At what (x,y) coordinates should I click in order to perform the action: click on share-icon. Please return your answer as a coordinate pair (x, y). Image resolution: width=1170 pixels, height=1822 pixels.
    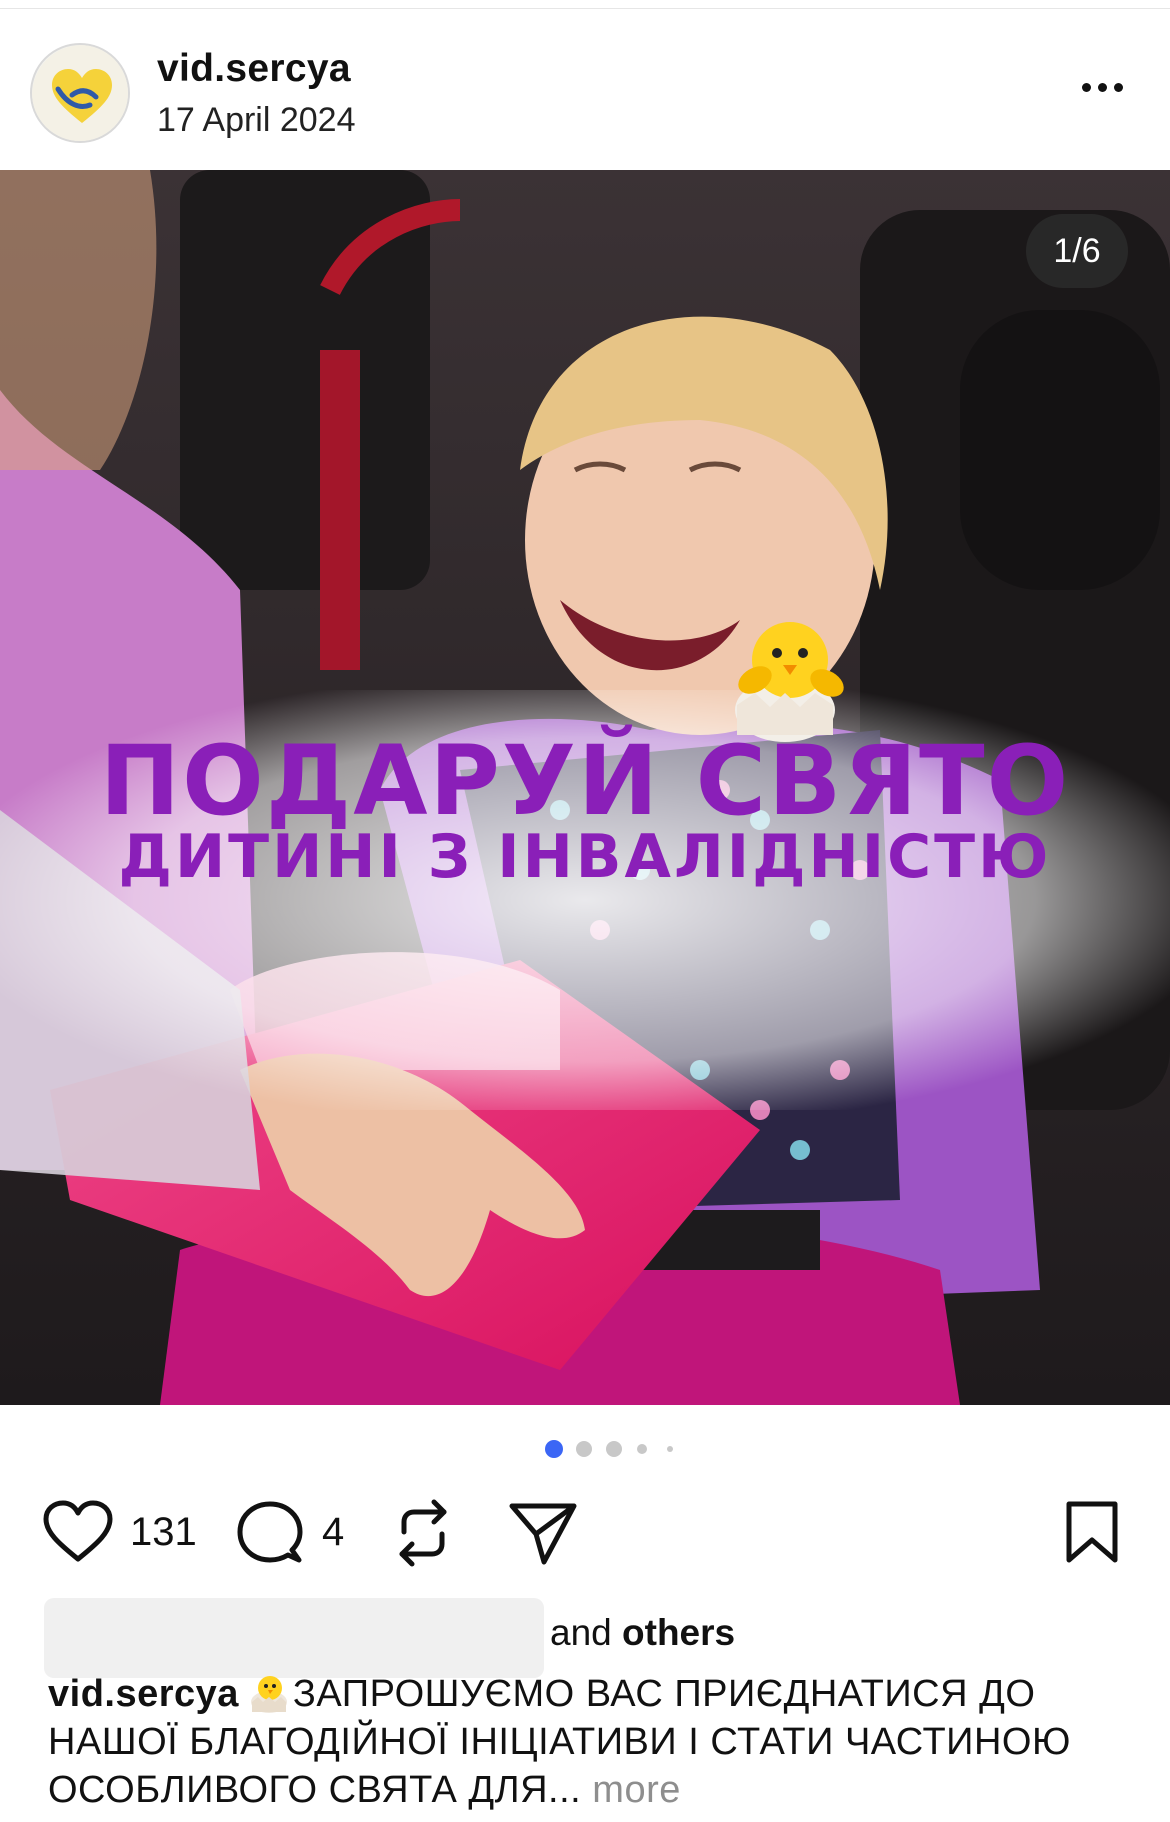
    Looking at the image, I should click on (543, 1533).